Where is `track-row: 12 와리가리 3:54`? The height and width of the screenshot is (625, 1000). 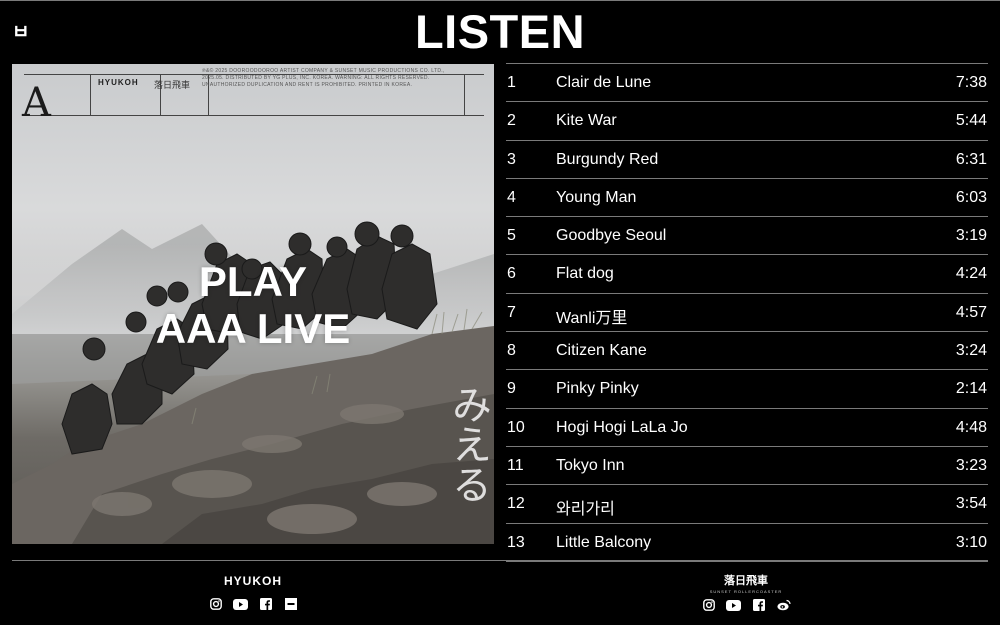 track-row: 12 와리가리 3:54 is located at coordinates (747, 503).